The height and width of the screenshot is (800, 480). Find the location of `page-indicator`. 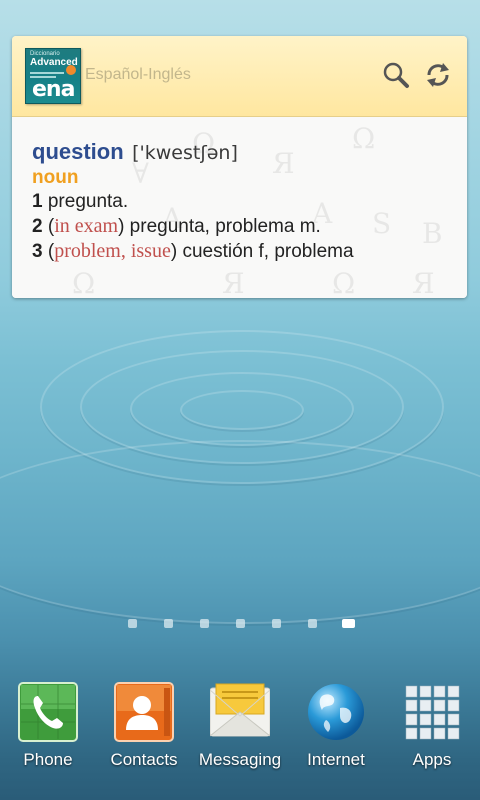

page-indicator is located at coordinates (240, 624).